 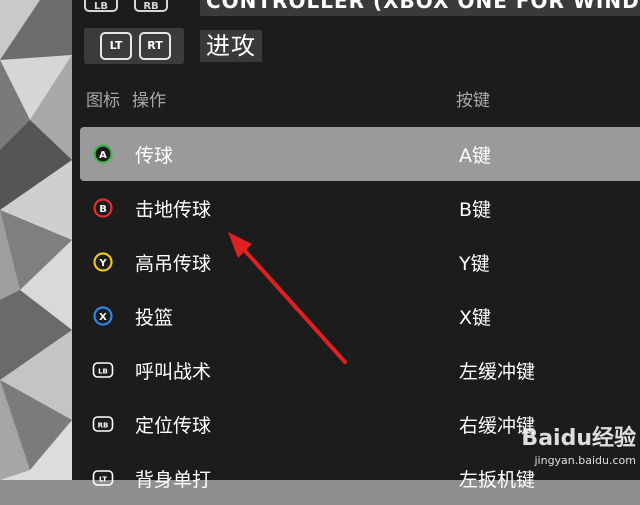 What do you see at coordinates (149, 101) in the screenshot?
I see `column-header-action: 操作` at bounding box center [149, 101].